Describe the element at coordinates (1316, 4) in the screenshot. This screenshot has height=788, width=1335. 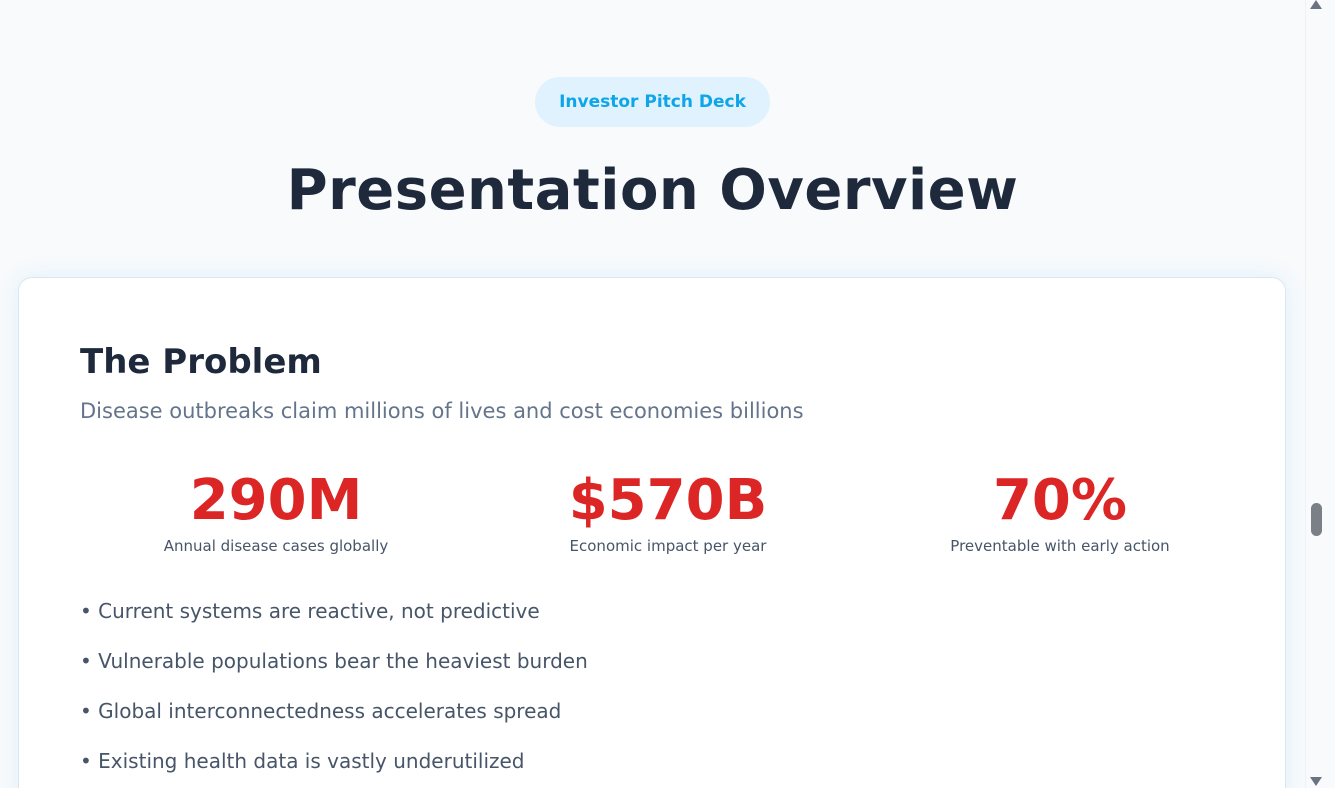
I see `scroll-up-arrow-icon` at that location.